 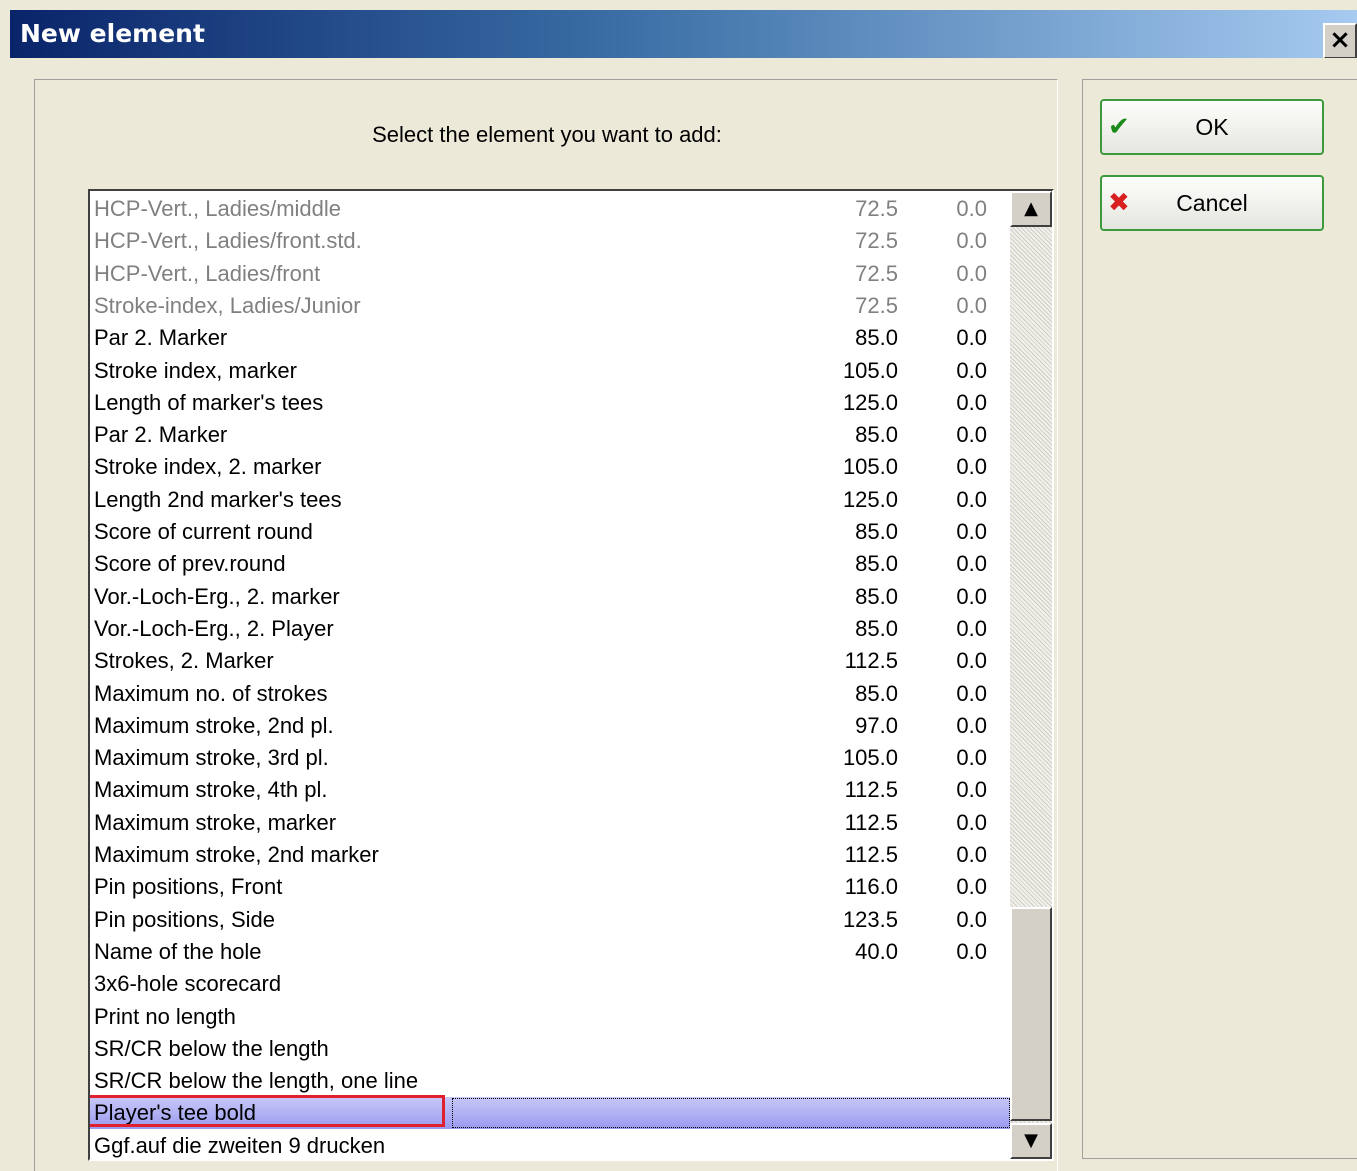 What do you see at coordinates (550, 984) in the screenshot?
I see `list-item: 3x6-hole scorecard` at bounding box center [550, 984].